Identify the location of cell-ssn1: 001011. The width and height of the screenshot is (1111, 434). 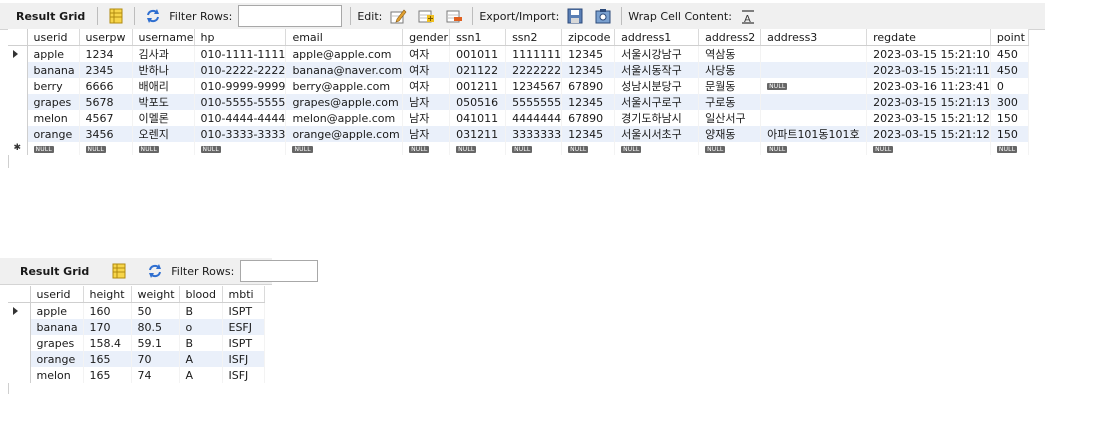
(478, 53).